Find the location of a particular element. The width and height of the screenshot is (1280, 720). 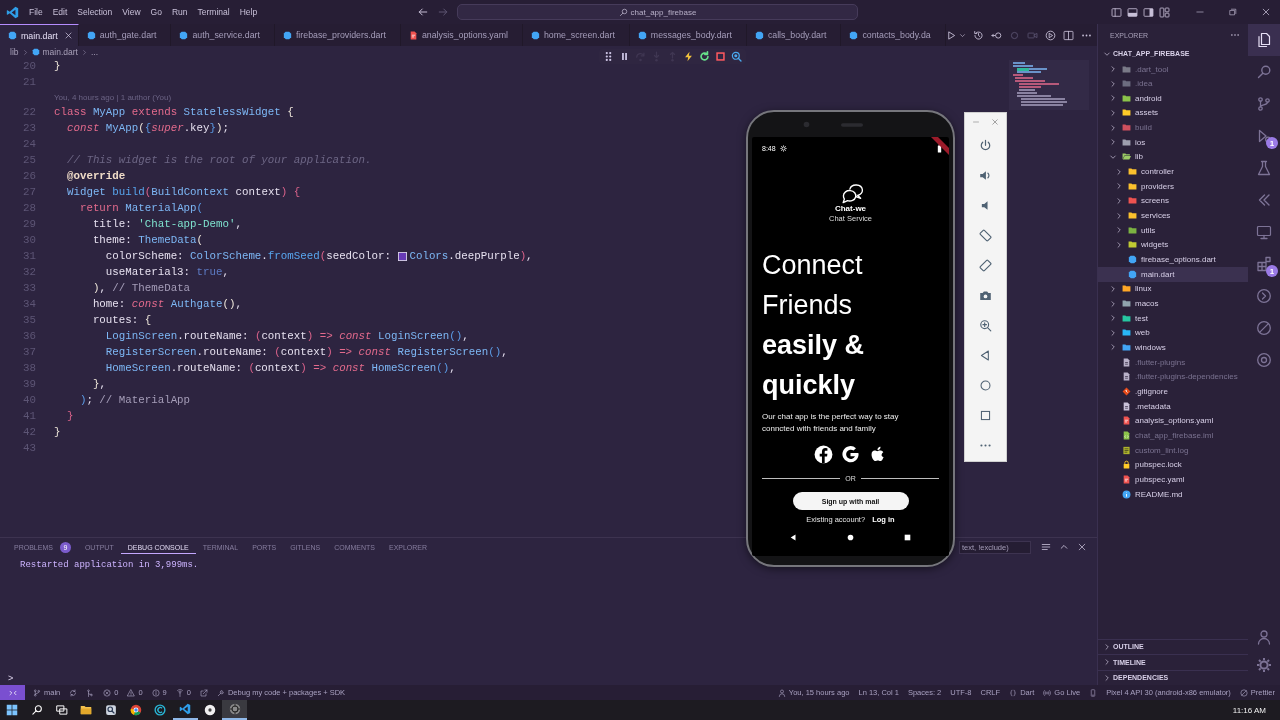

external-link-icon is located at coordinates (203, 692).